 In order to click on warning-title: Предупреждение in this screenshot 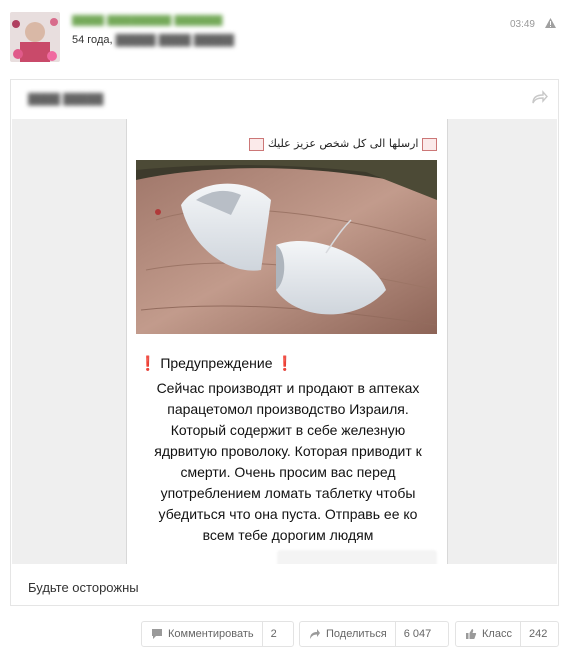, I will do `click(216, 363)`.